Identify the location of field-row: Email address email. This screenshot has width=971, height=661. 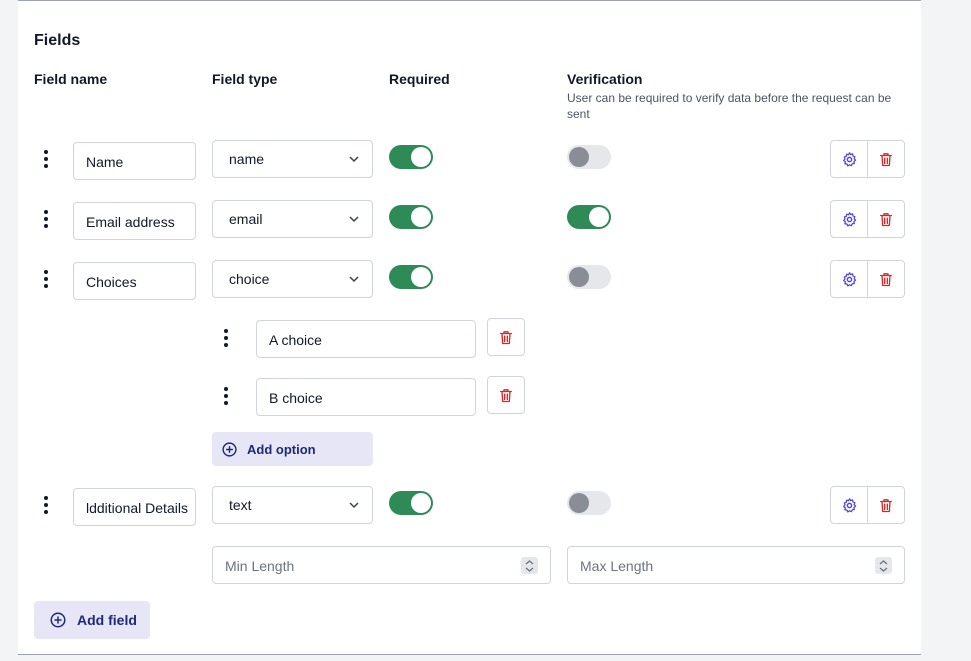
(469, 220).